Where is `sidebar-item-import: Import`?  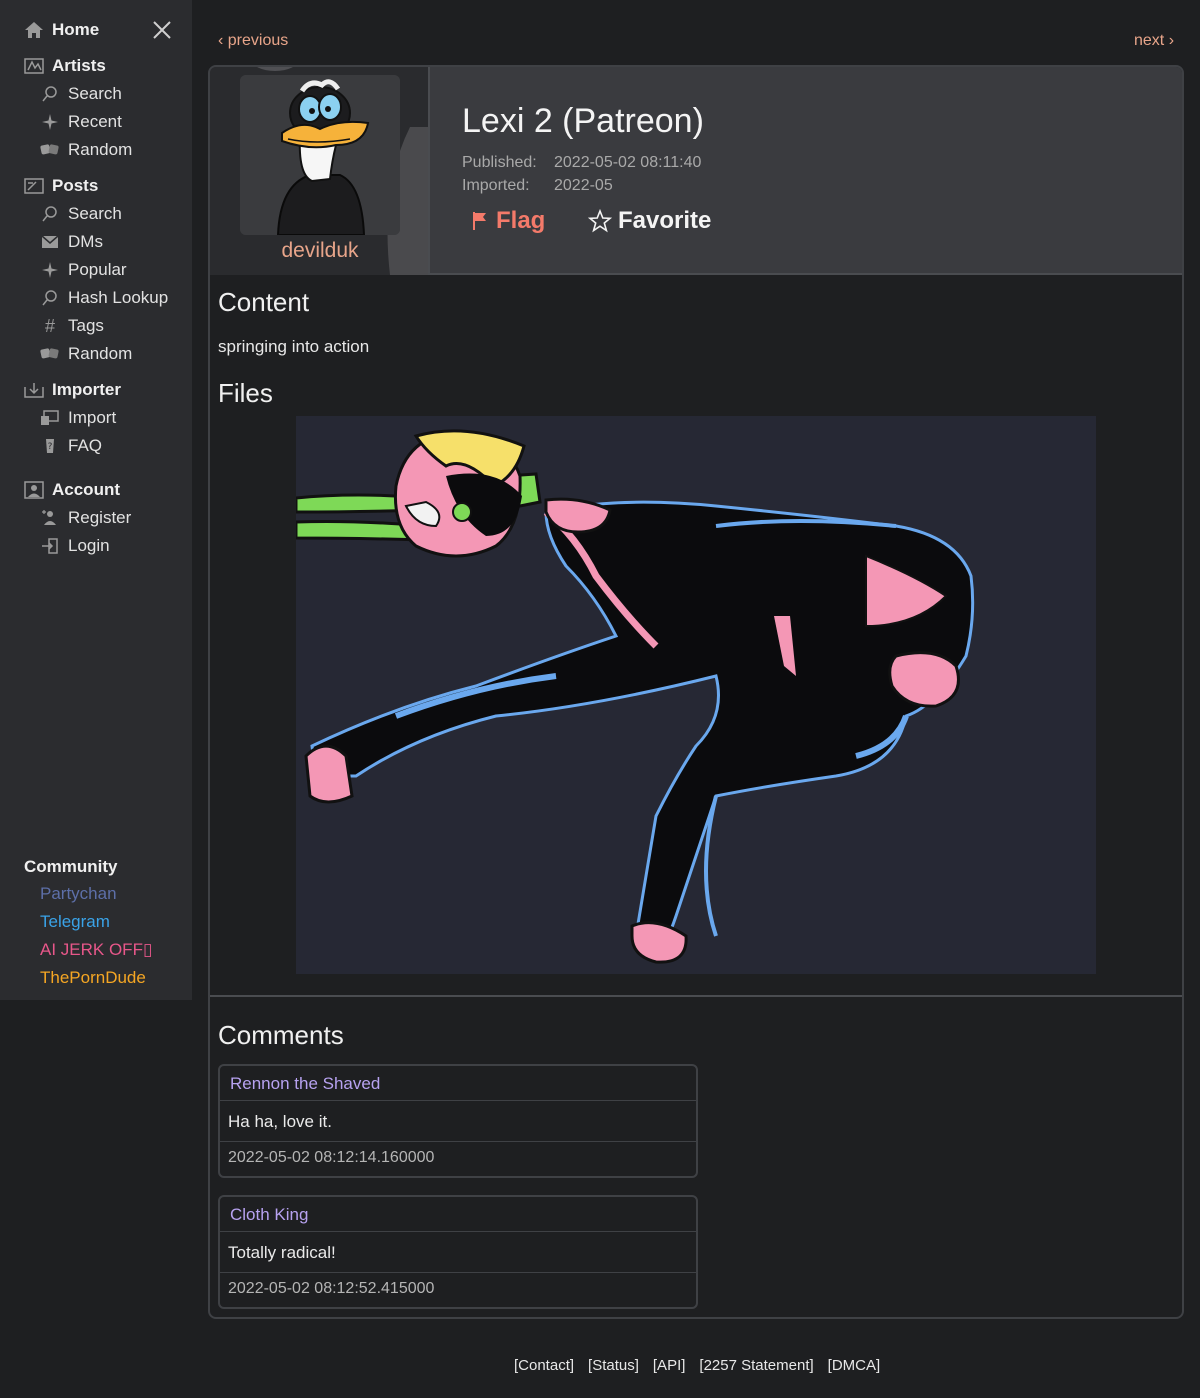 sidebar-item-import: Import is located at coordinates (78, 418).